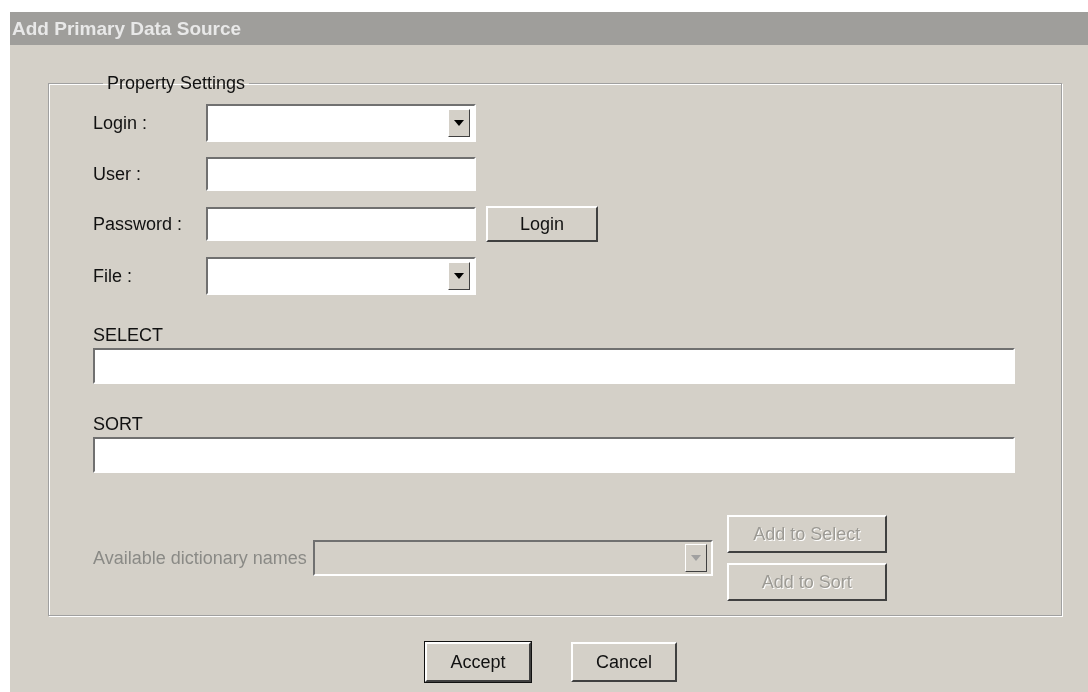  I want to click on window-title: Add Primary Data Source, so click(549, 28).